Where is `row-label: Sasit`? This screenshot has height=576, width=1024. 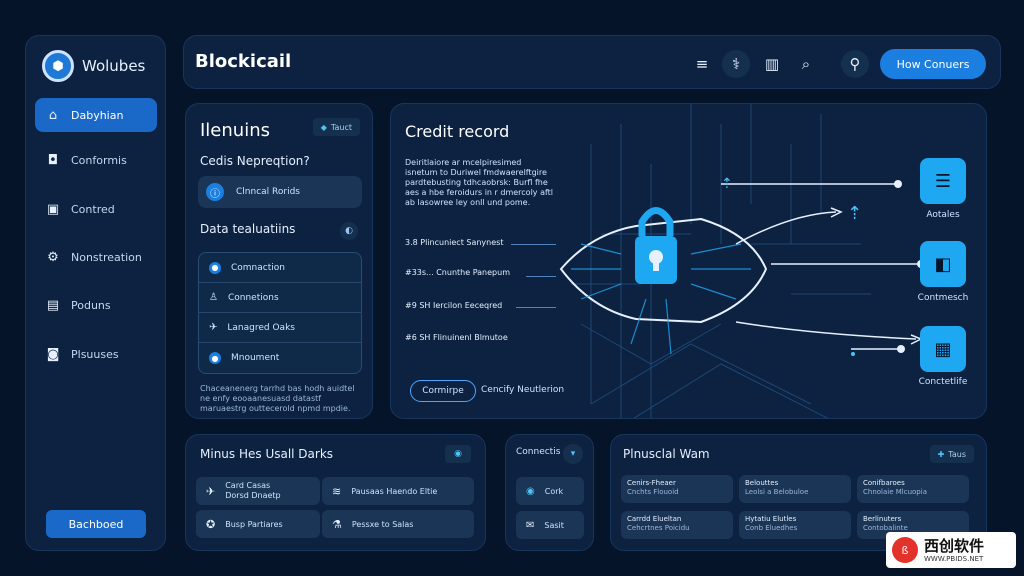
row-label: Sasit is located at coordinates (554, 525).